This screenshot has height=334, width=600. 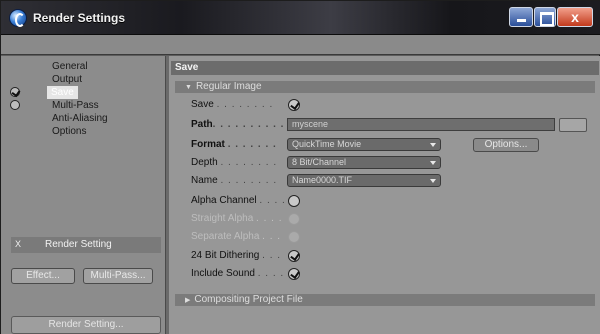 I want to click on close-icon: x, so click(x=575, y=17).